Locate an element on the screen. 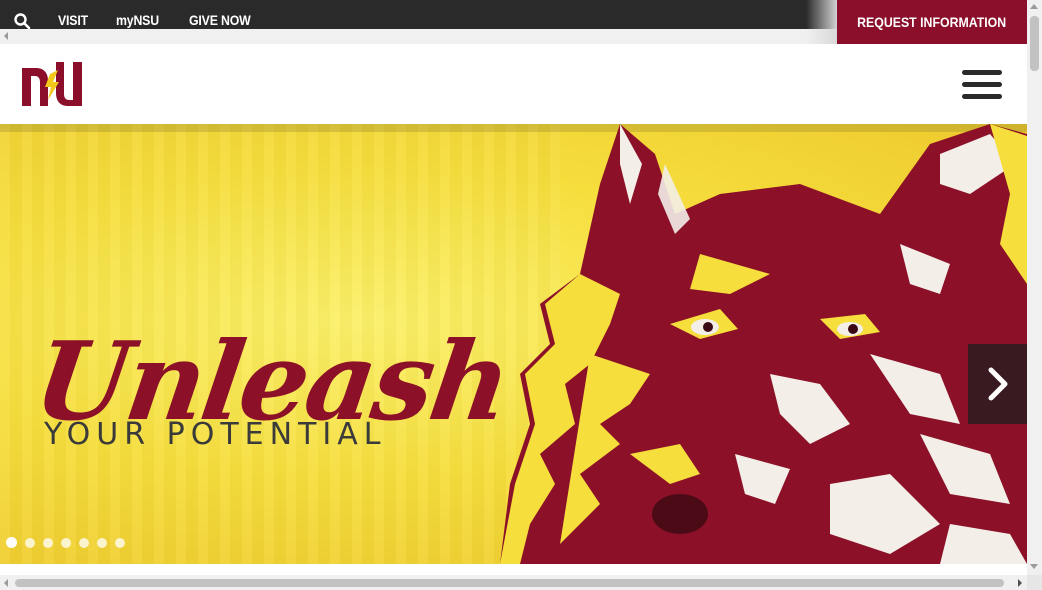  inner-horizontal-scrollbar is located at coordinates (418, 36).